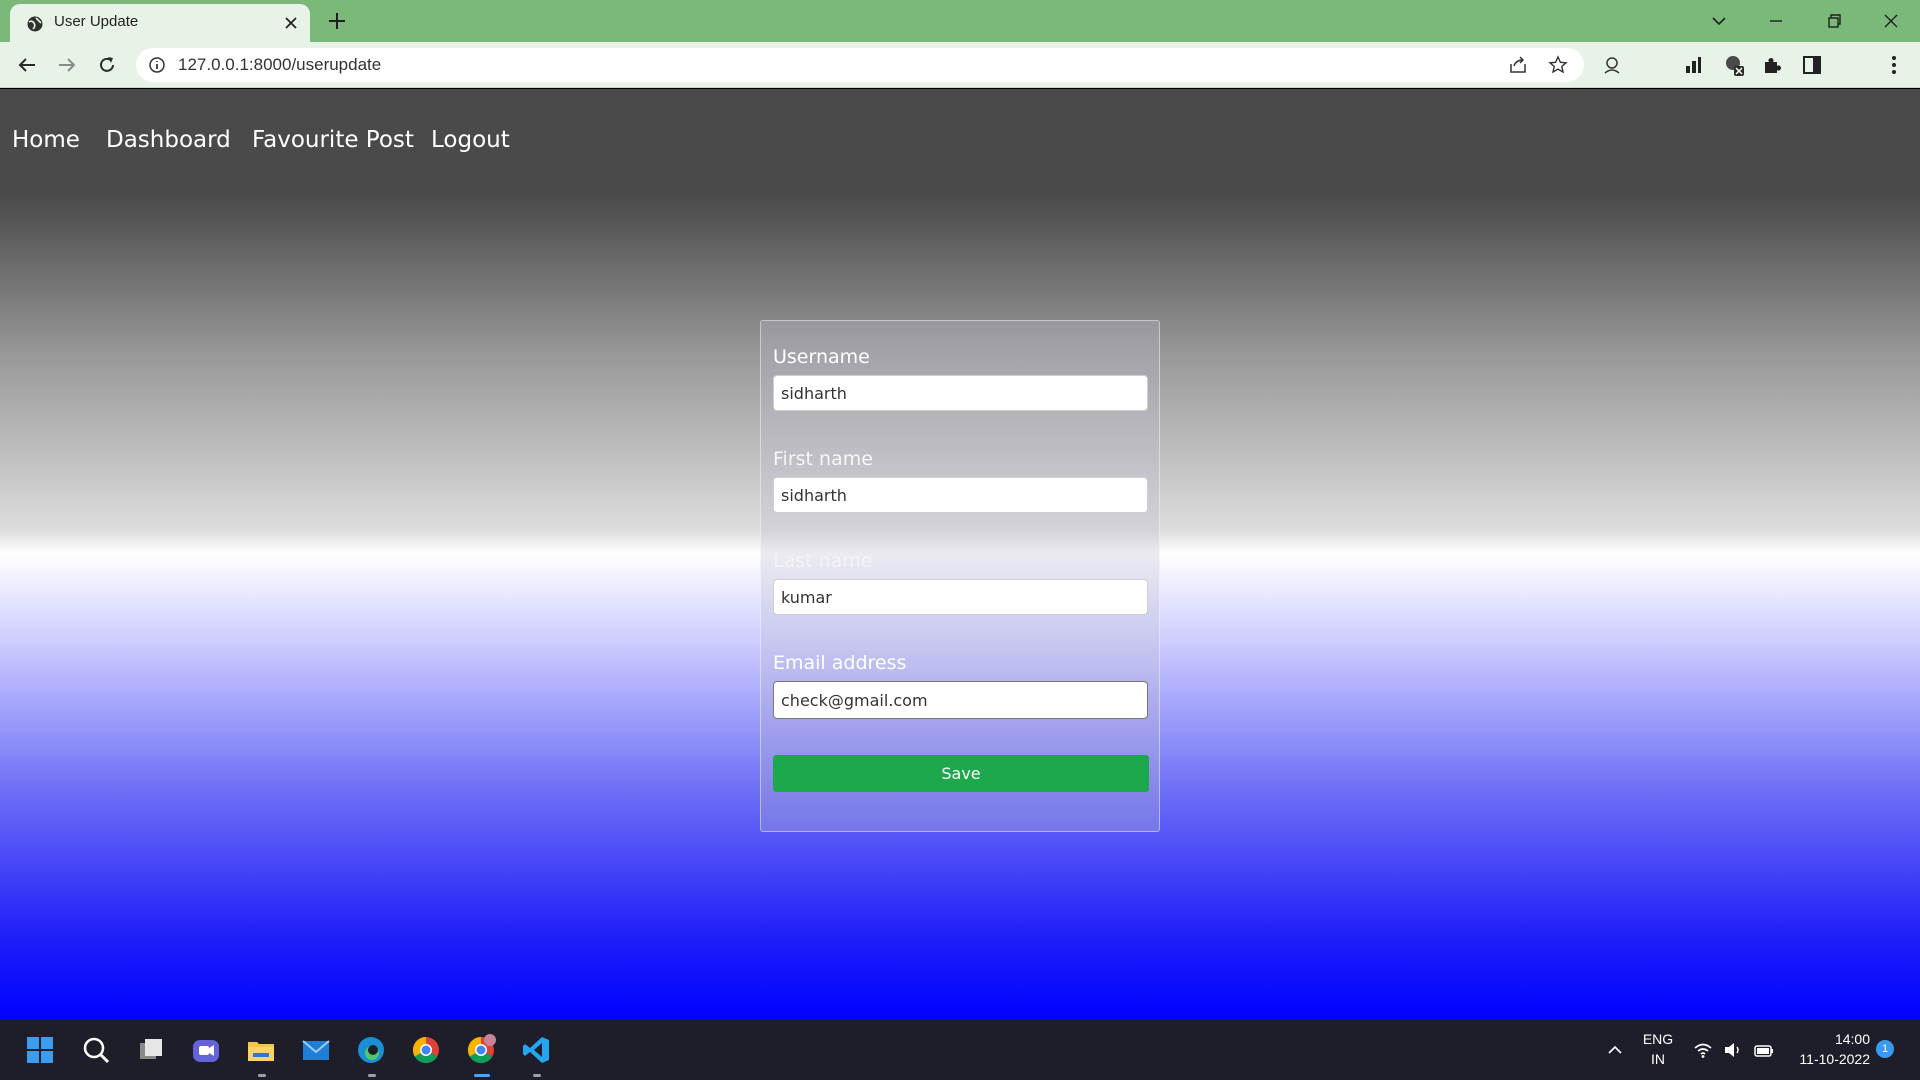  What do you see at coordinates (35, 24) in the screenshot?
I see `globe-icon` at bounding box center [35, 24].